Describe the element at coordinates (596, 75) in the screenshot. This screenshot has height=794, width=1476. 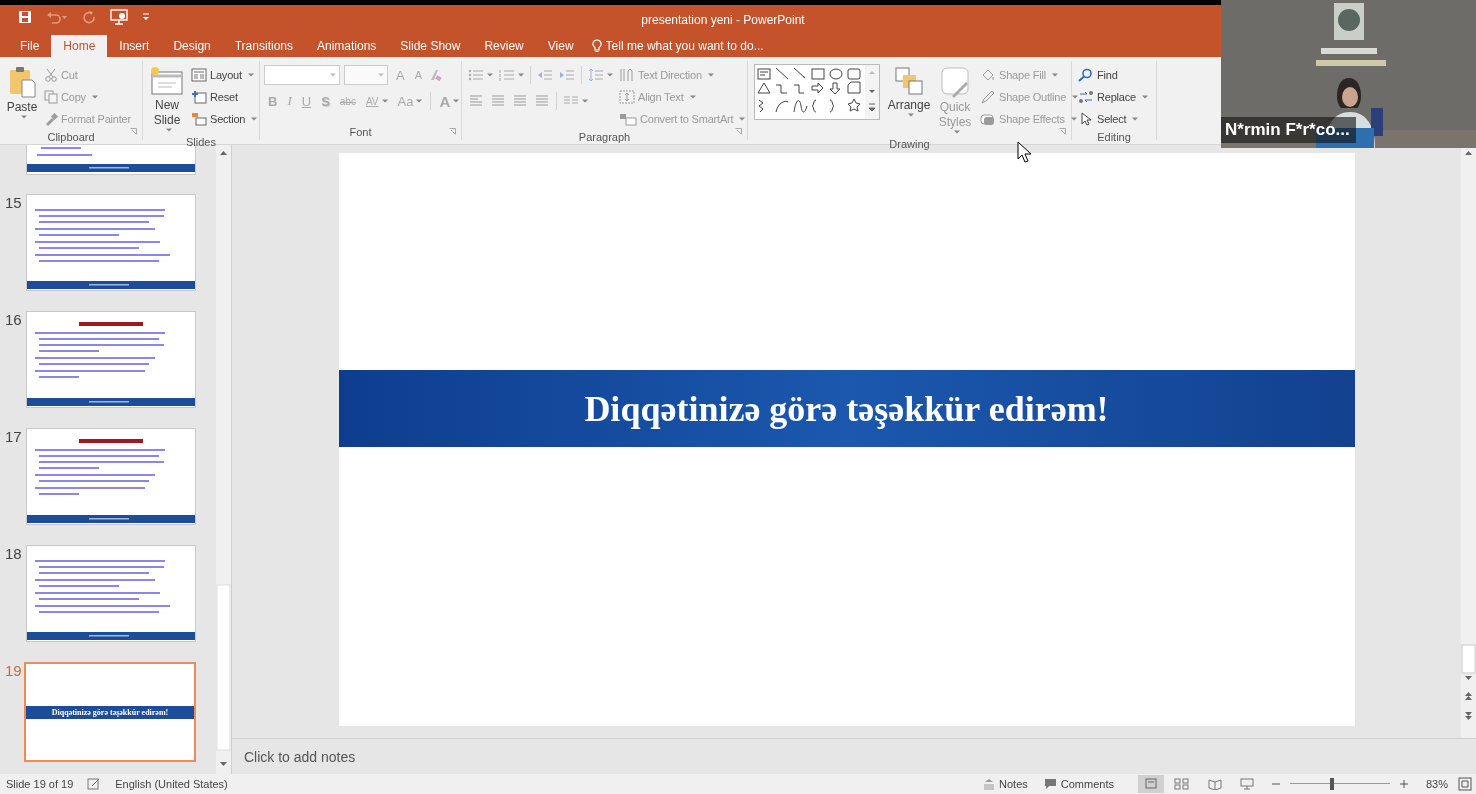
I see `line-spacing-icon` at that location.